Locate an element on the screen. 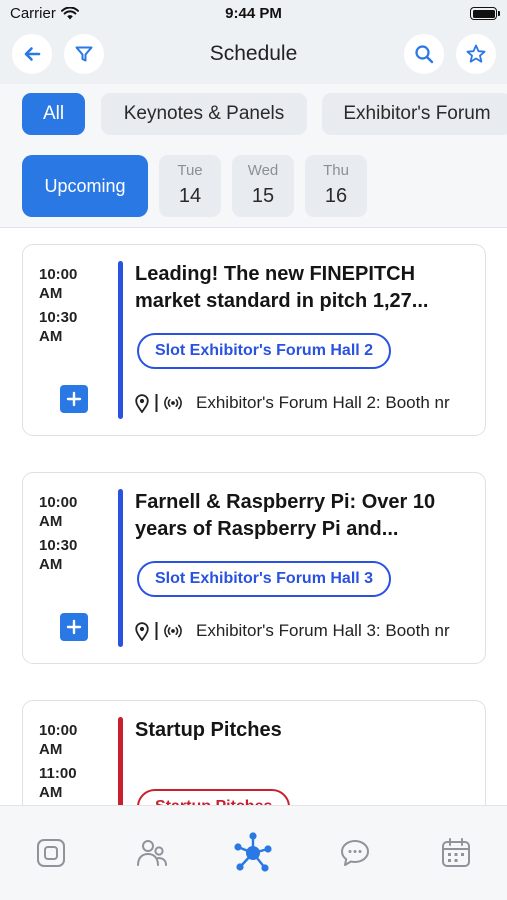 The width and height of the screenshot is (507, 900). session-title-line: Startup Pitches is located at coordinates (208, 730).